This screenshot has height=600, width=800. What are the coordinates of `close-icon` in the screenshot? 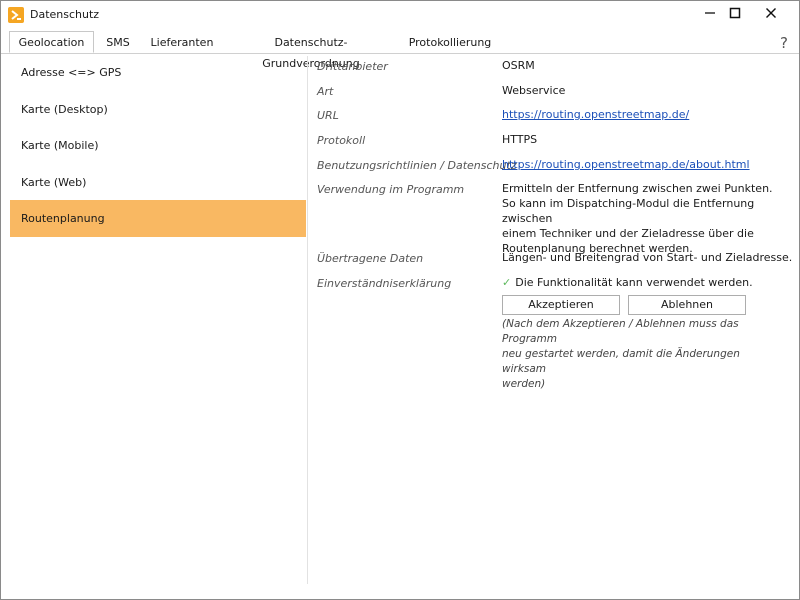 It's located at (771, 13).